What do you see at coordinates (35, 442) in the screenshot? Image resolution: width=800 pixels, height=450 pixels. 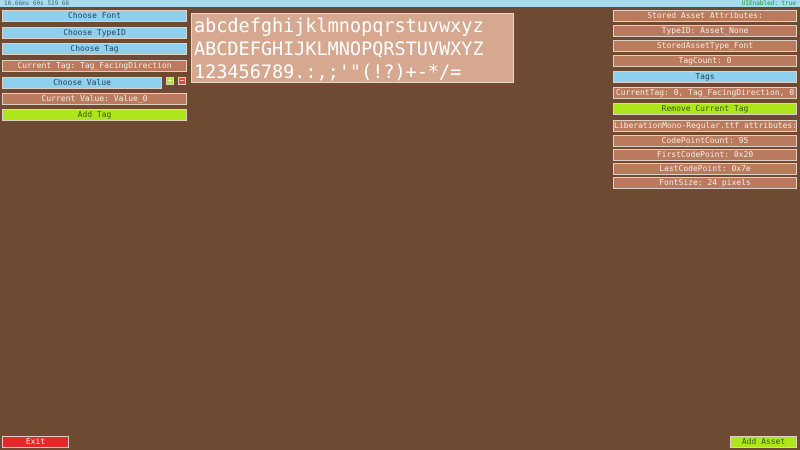 I see `exit-button: Exit` at bounding box center [35, 442].